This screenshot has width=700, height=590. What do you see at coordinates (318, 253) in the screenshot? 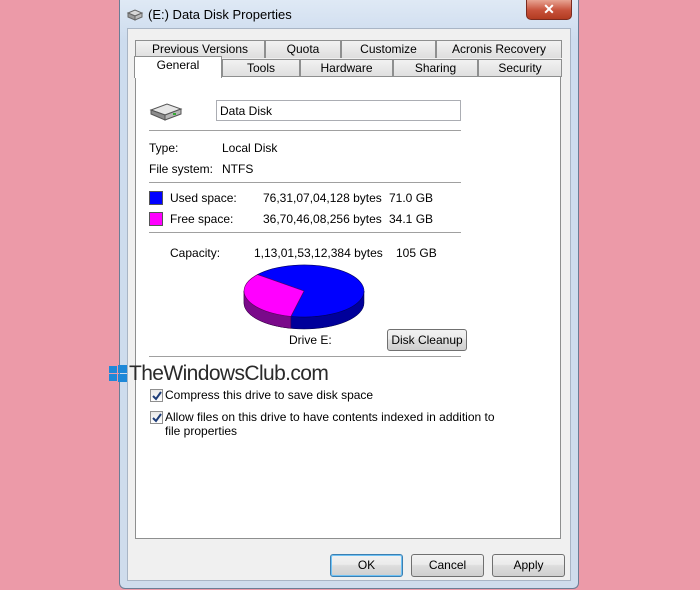
I see `capacity-bytes: 1,13,01,53,12,384 bytes` at bounding box center [318, 253].